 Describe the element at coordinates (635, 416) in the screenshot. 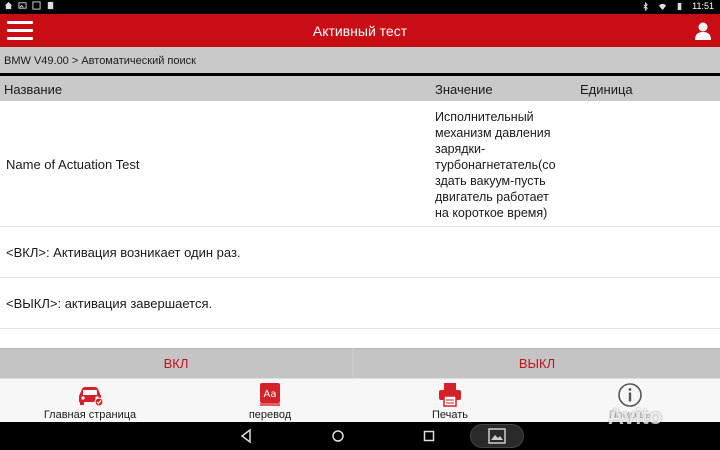

I see `avito-watermark: Avito` at that location.